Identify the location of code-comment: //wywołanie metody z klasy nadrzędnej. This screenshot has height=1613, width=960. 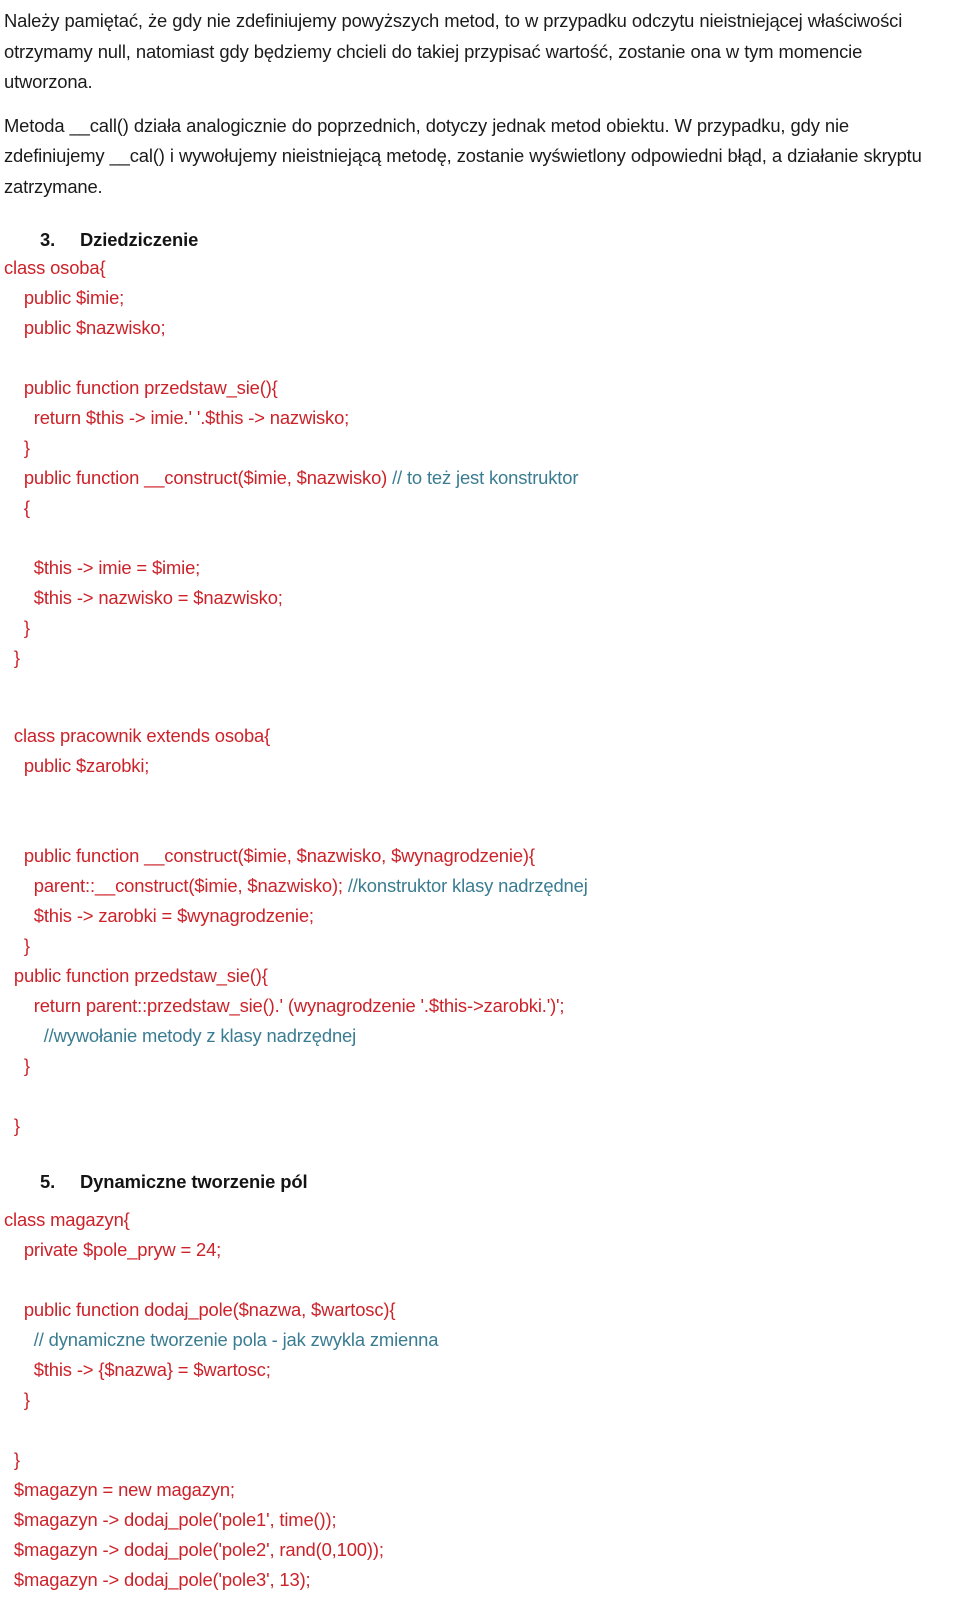
(200, 1035).